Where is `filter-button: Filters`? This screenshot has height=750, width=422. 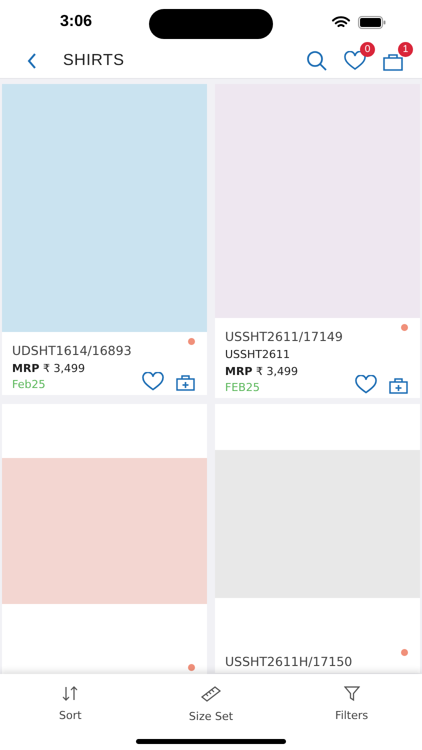
filter-button: Filters is located at coordinates (351, 704).